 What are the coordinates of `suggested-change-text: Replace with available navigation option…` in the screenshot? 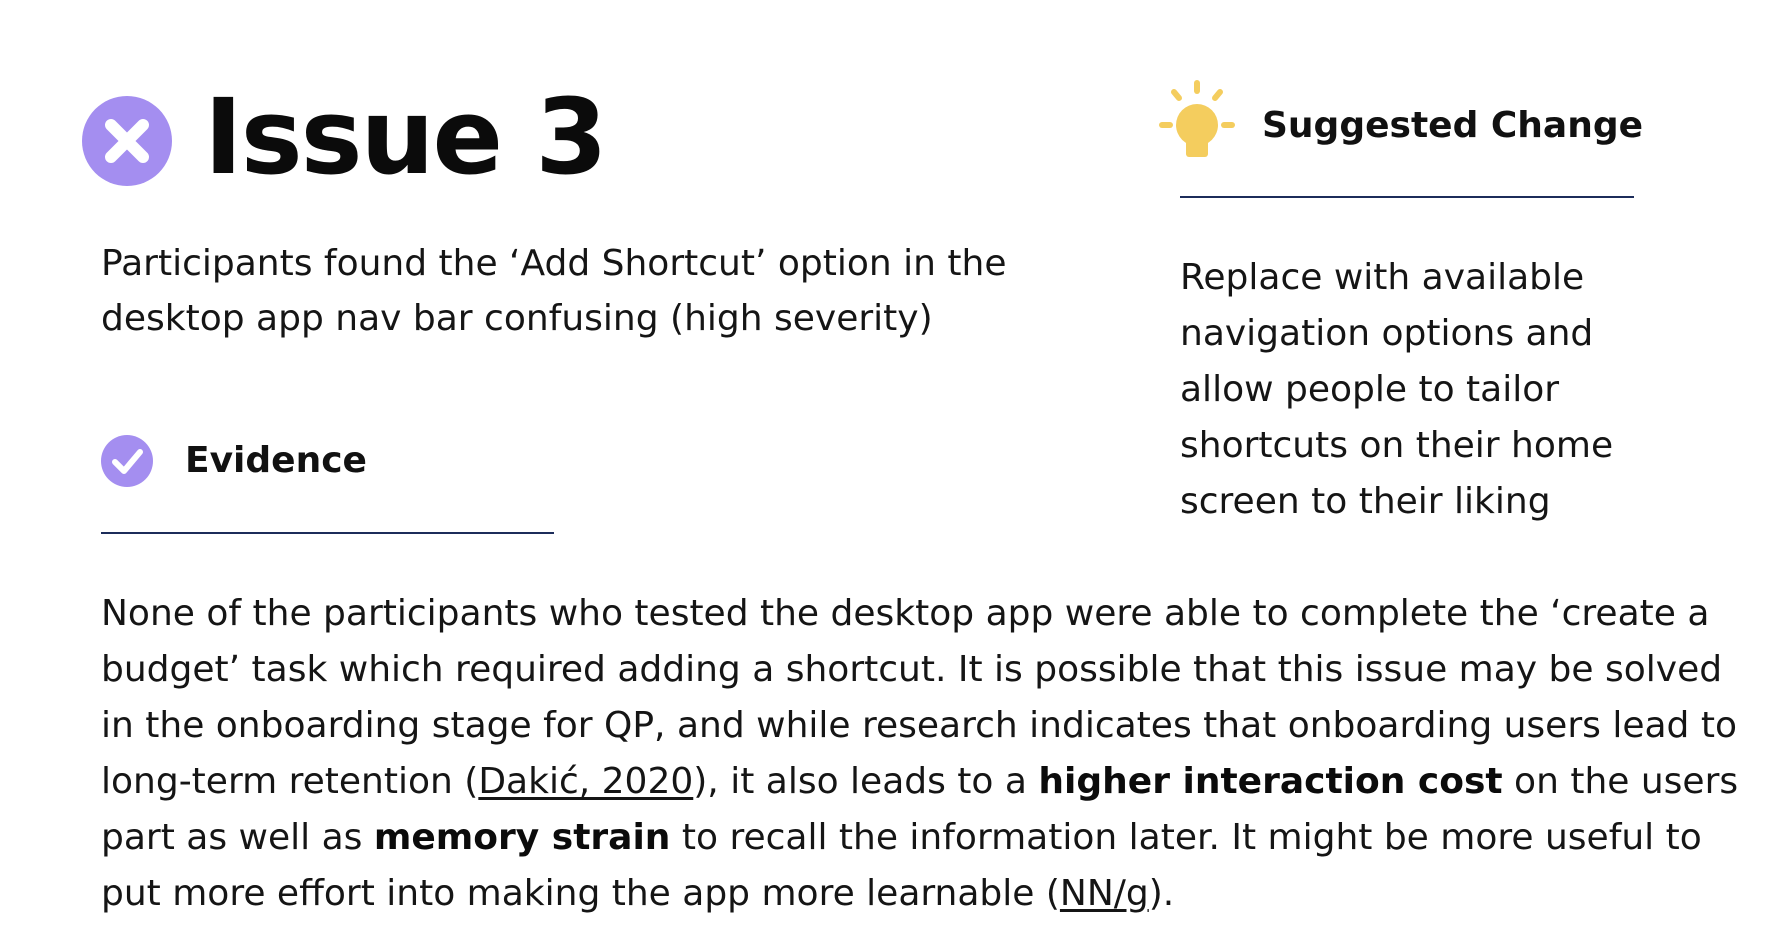 It's located at (1397, 389).